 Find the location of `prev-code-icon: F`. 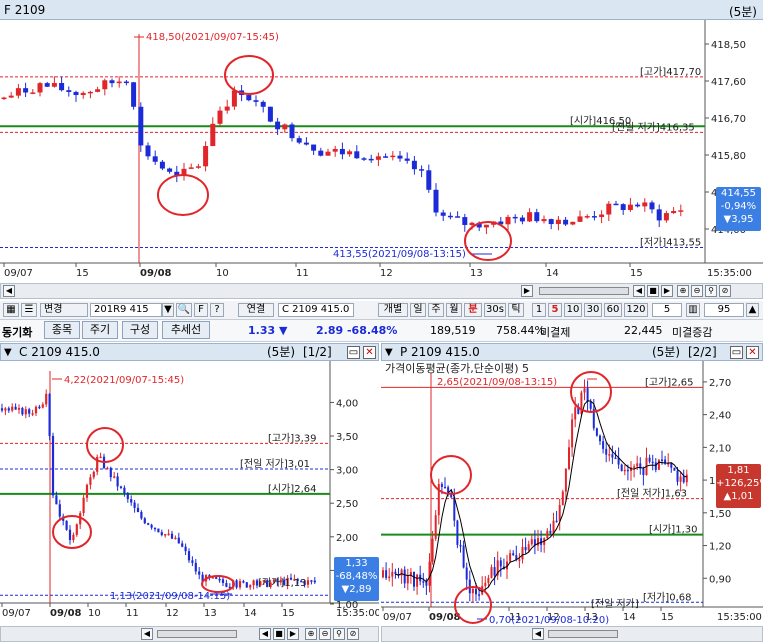

prev-code-icon: F is located at coordinates (201, 310).